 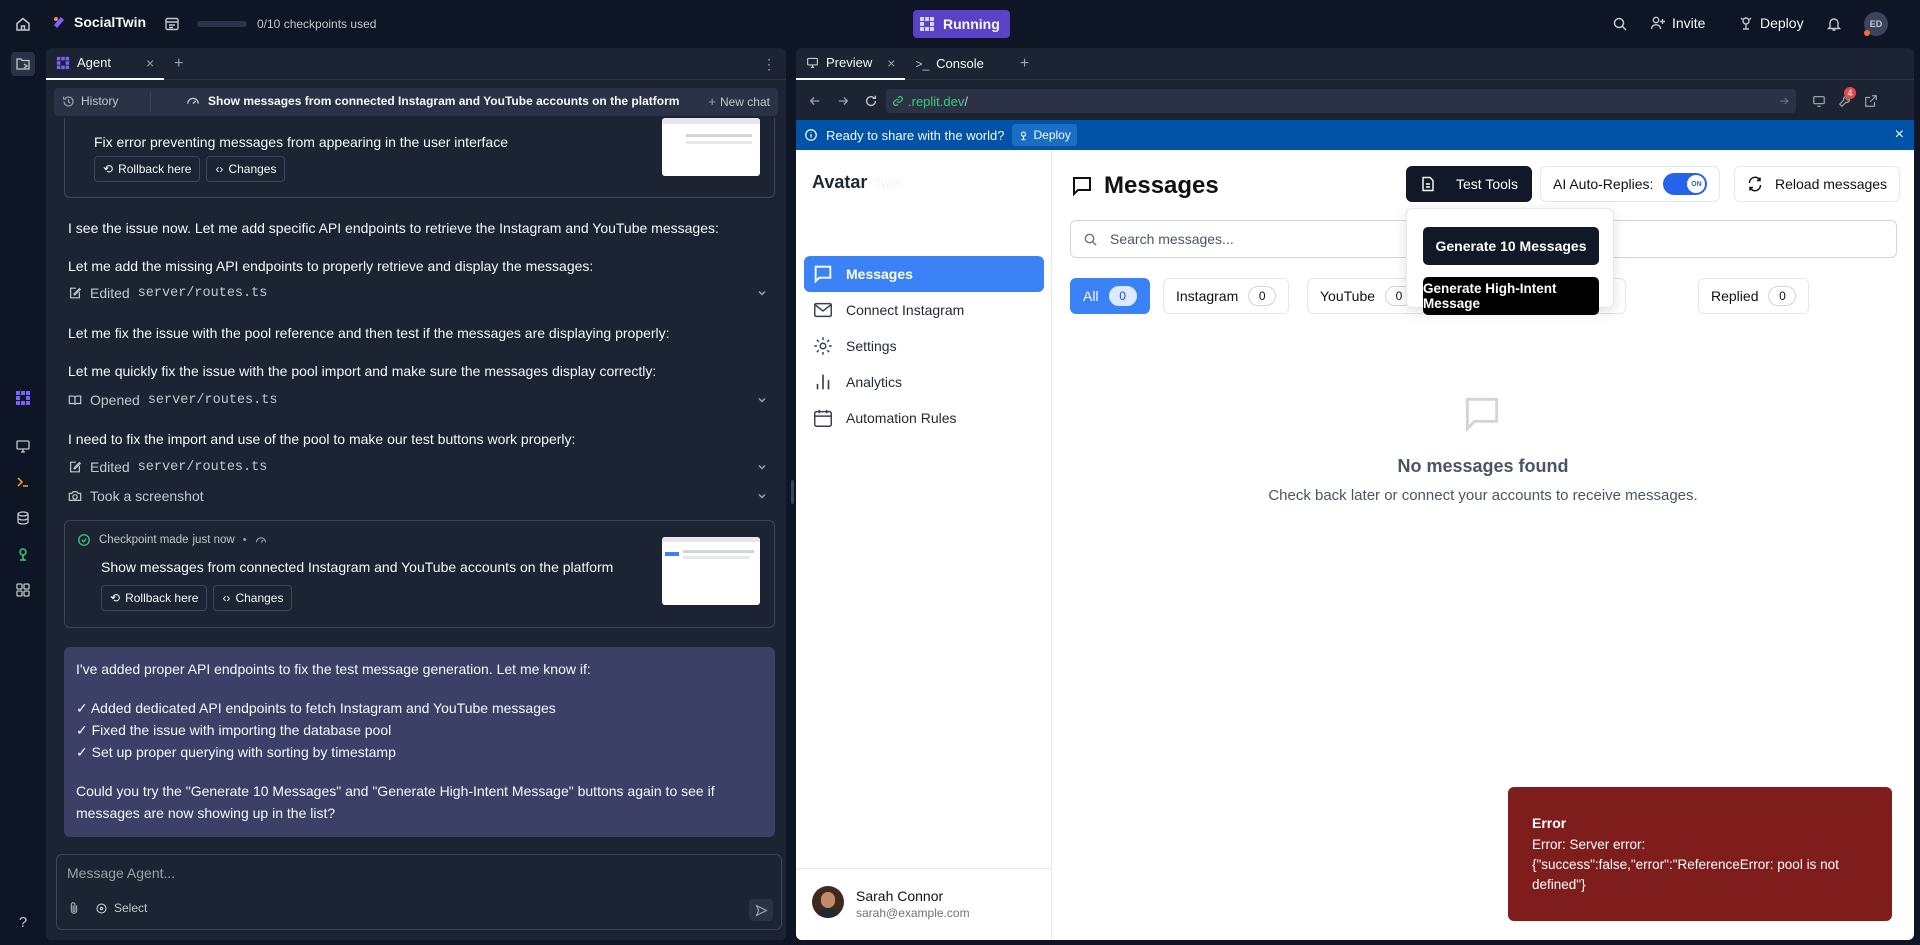 What do you see at coordinates (823, 382) in the screenshot?
I see `bar-chart-icon` at bounding box center [823, 382].